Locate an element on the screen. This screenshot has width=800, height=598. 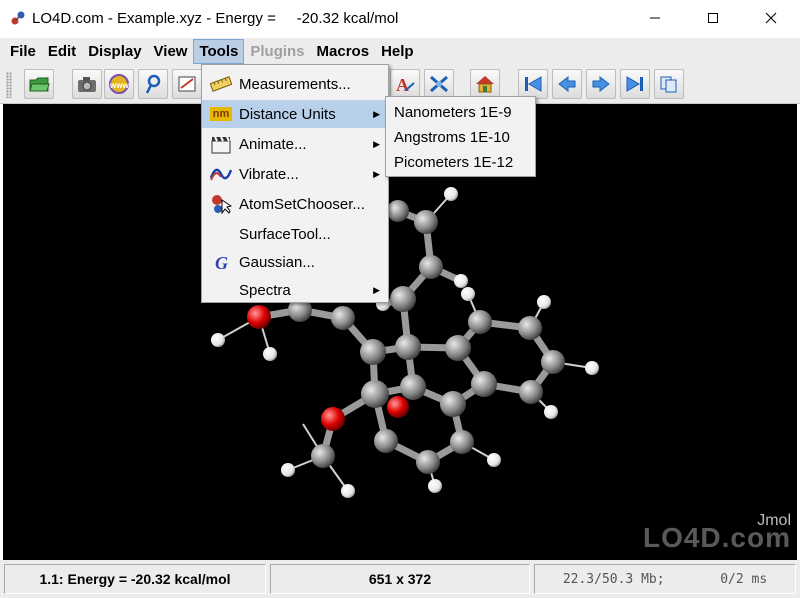
editor-icon is located at coordinates (187, 84).